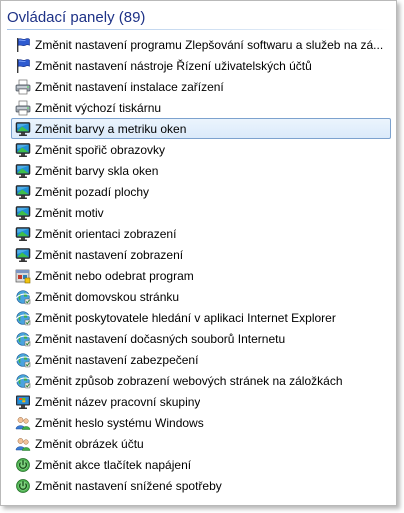 The image size is (404, 513). What do you see at coordinates (201, 212) in the screenshot?
I see `list-item: Změnit motiv` at bounding box center [201, 212].